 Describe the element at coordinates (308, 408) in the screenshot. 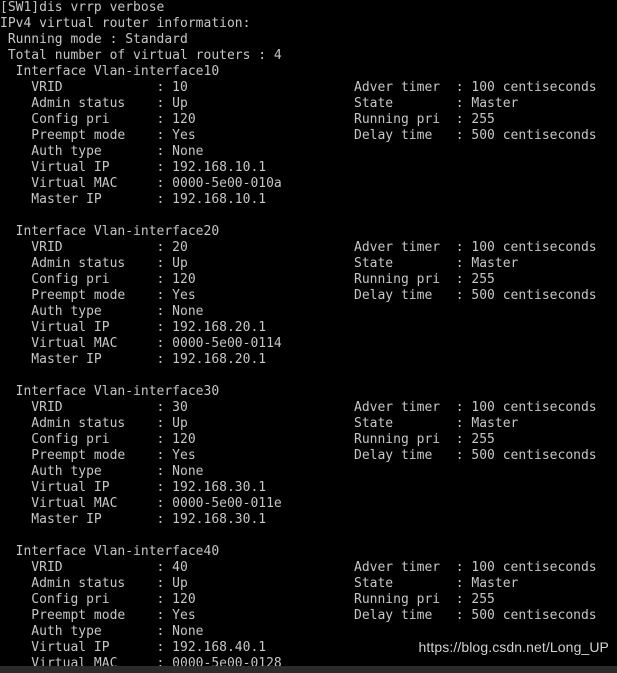

I see `interface-detail-line: VRID : 30 Adver timer : 100 centiseconds` at that location.